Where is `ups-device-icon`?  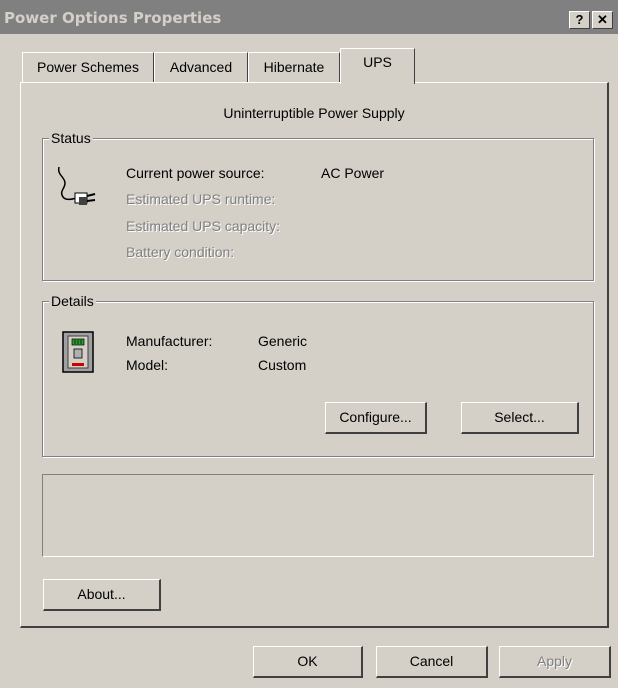
ups-device-icon is located at coordinates (79, 353).